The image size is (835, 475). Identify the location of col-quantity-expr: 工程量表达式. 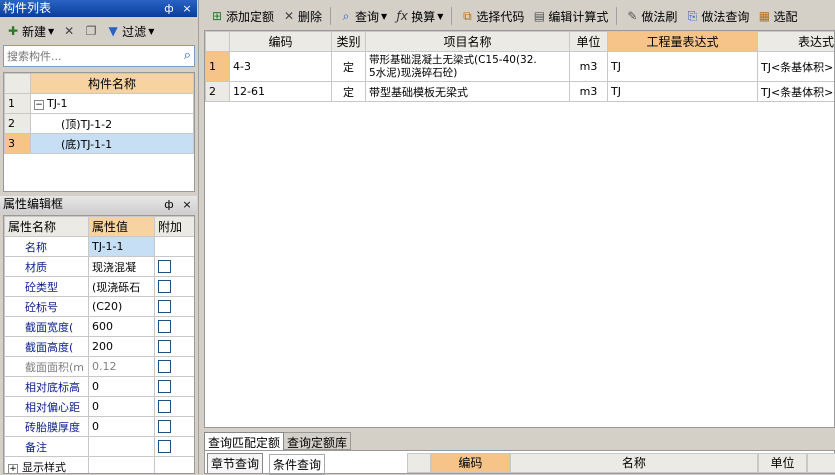
(683, 42).